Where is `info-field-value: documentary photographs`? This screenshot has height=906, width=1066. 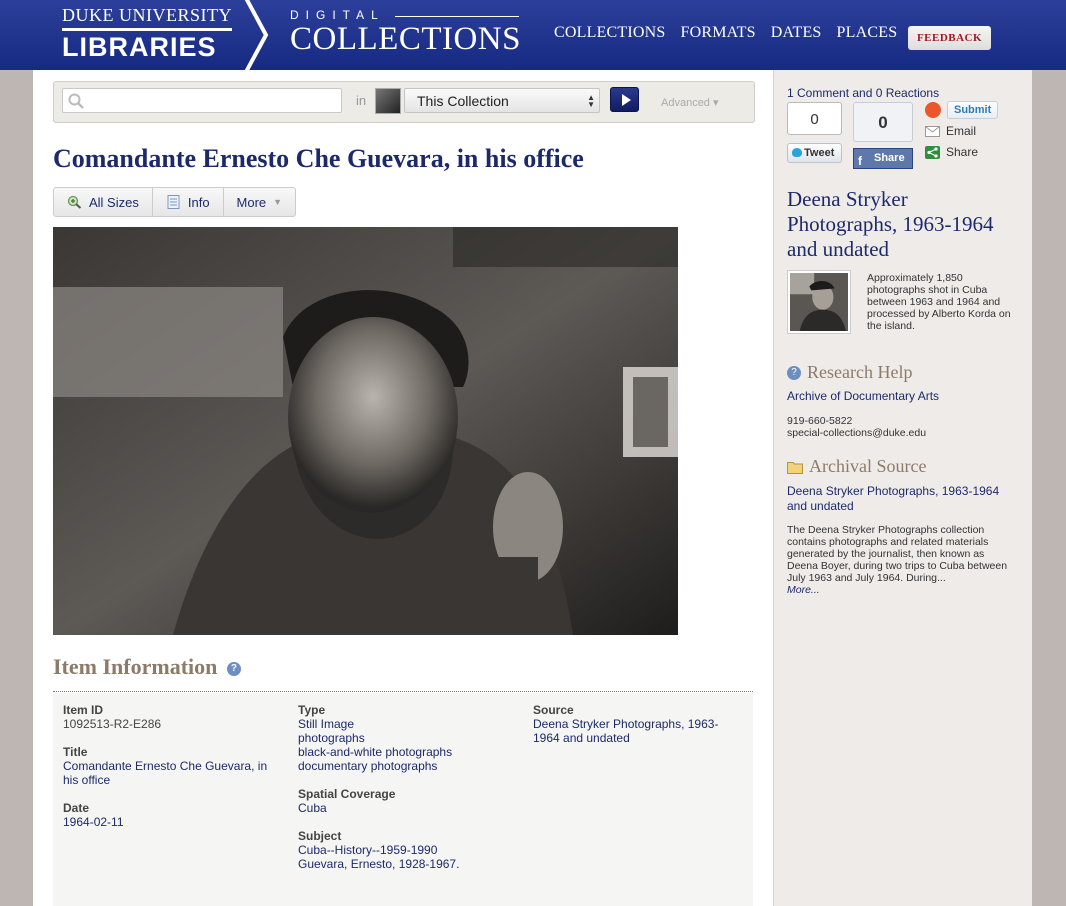 info-field-value: documentary photographs is located at coordinates (405, 766).